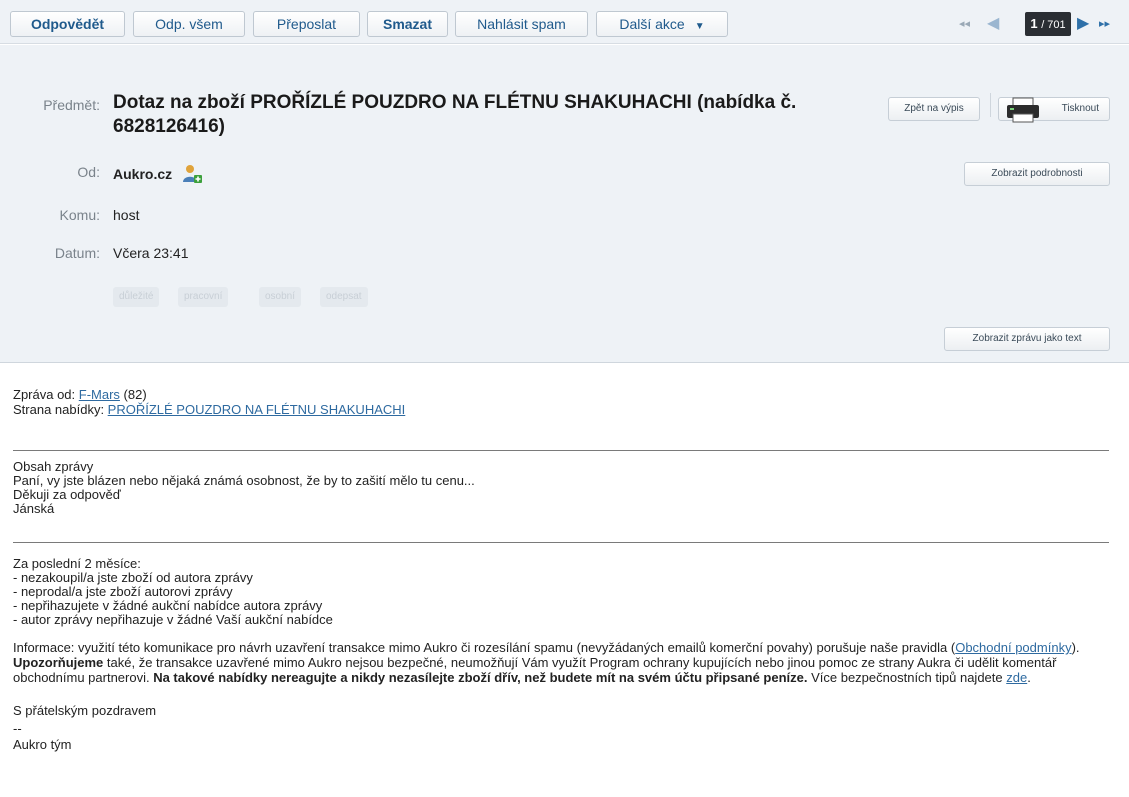 The width and height of the screenshot is (1129, 797). I want to click on print-label: Tisknout, so click(1080, 108).